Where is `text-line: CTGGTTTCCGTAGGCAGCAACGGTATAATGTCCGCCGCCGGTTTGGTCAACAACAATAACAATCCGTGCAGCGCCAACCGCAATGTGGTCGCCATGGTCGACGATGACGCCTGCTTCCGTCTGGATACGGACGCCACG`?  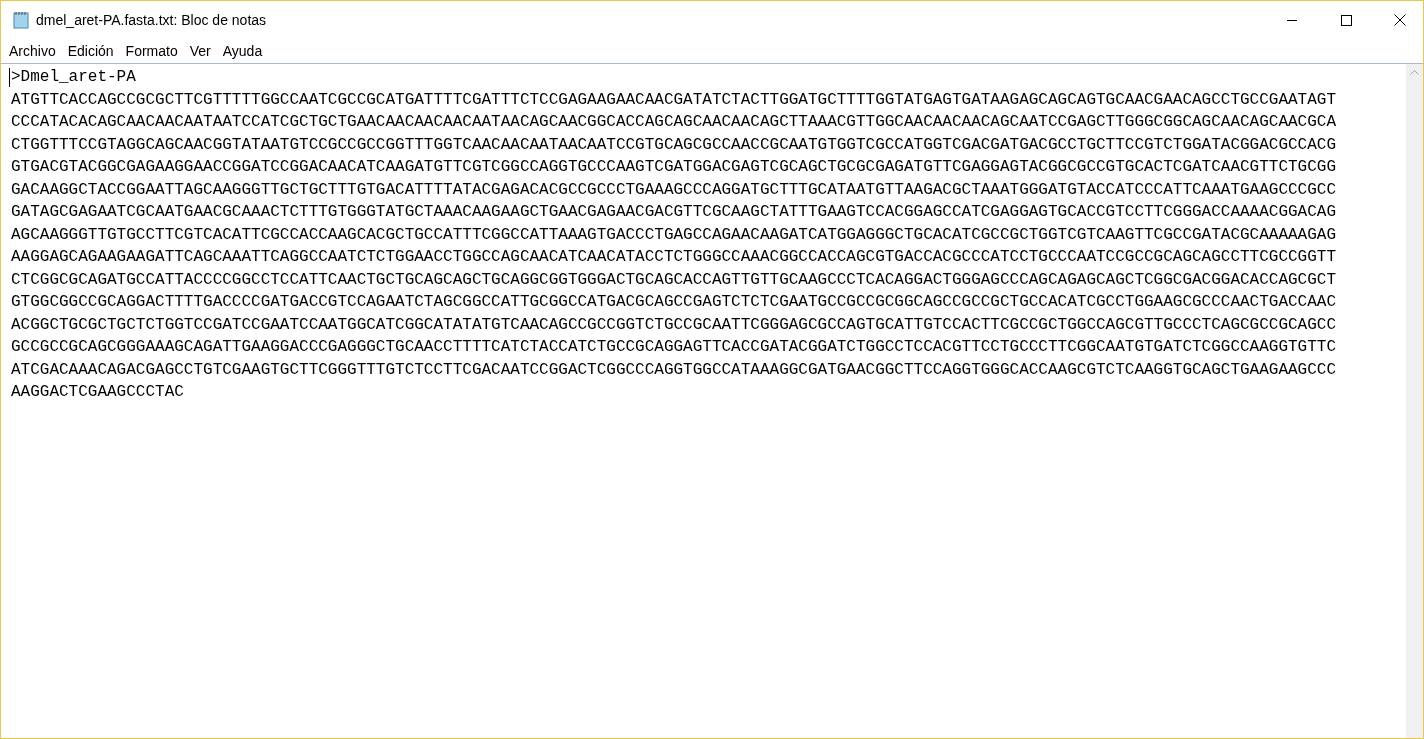 text-line: CTGGTTTCCGTAGGCAGCAACGGTATAATGTCCGCCGCCGGTTTGGTCAACAACAATAACAATCCGTGCAGCGCCAACCGCAATGTGGTCGCCATGGTCGACGATGACGCCTGCTTCCGTCTGGATACGGACGCCACG is located at coordinates (673, 145).